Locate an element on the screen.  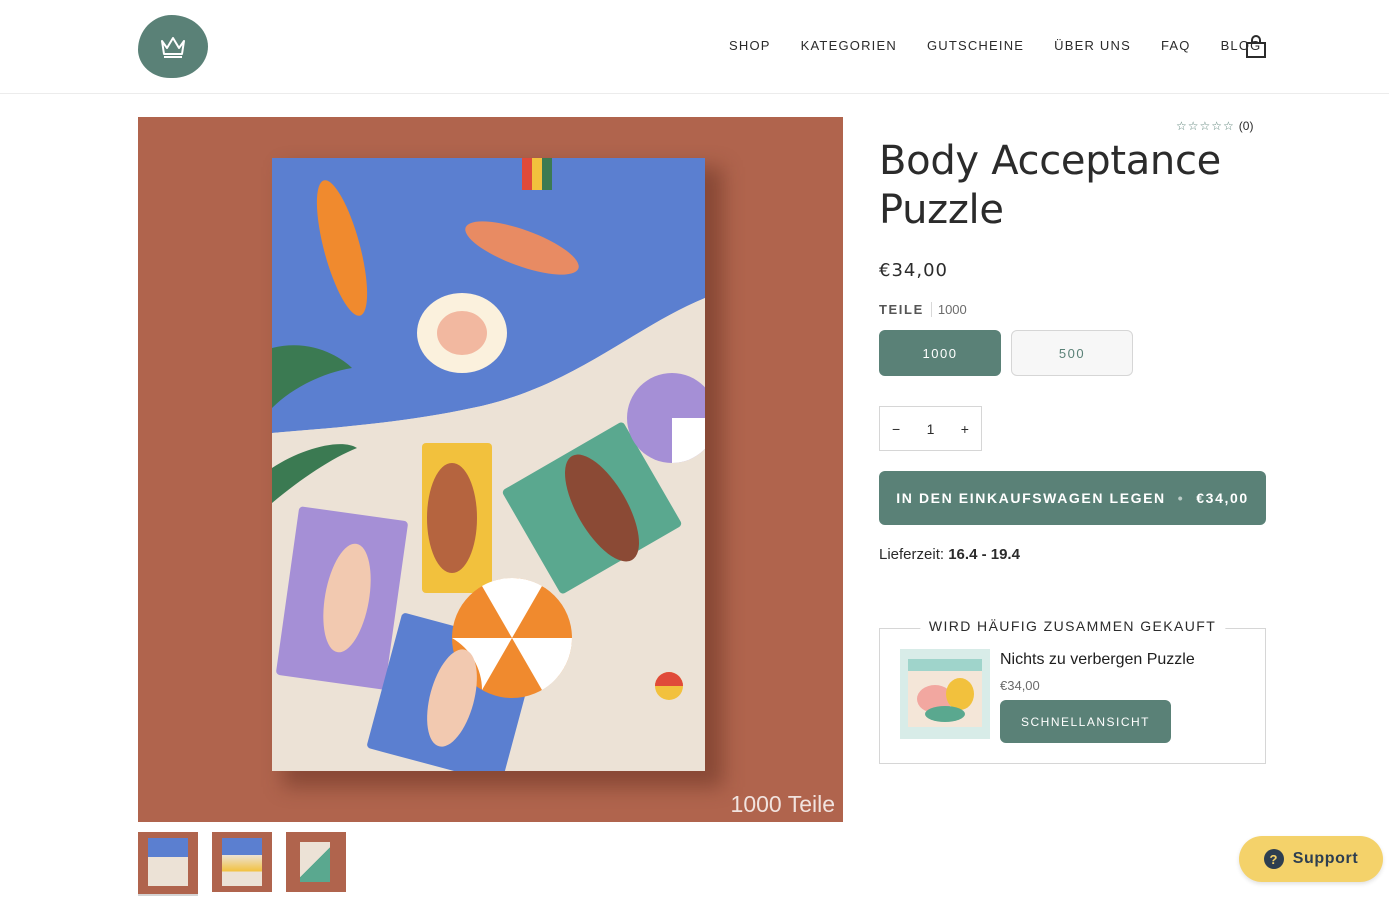
add-to-cart-price: €34,00 is located at coordinates (1222, 498).